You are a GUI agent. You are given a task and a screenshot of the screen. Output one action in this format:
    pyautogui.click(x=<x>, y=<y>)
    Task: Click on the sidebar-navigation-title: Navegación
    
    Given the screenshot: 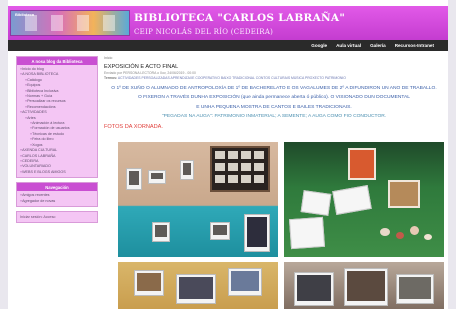 What is the action you would take?
    pyautogui.click(x=57, y=187)
    